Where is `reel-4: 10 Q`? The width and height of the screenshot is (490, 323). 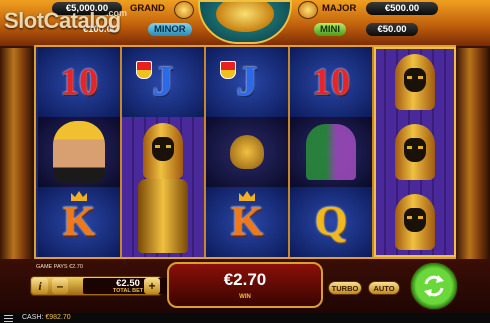
reel-4: 10 Q is located at coordinates (331, 152).